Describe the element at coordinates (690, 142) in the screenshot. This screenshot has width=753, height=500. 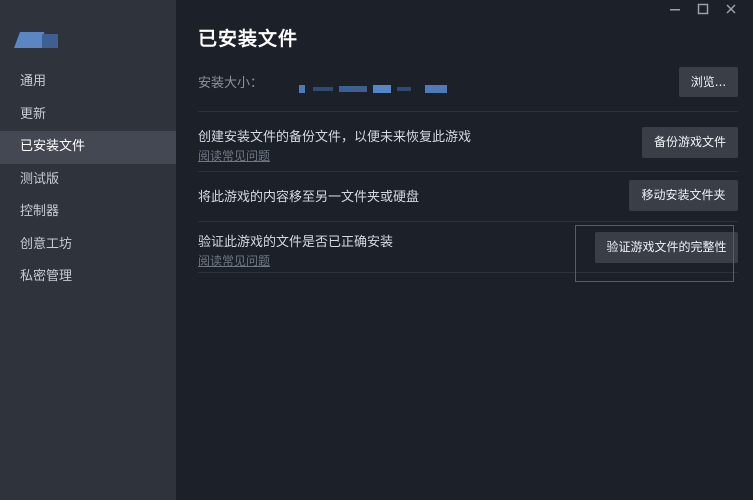
I see `backup-game-files-button: 备份游戏文件` at that location.